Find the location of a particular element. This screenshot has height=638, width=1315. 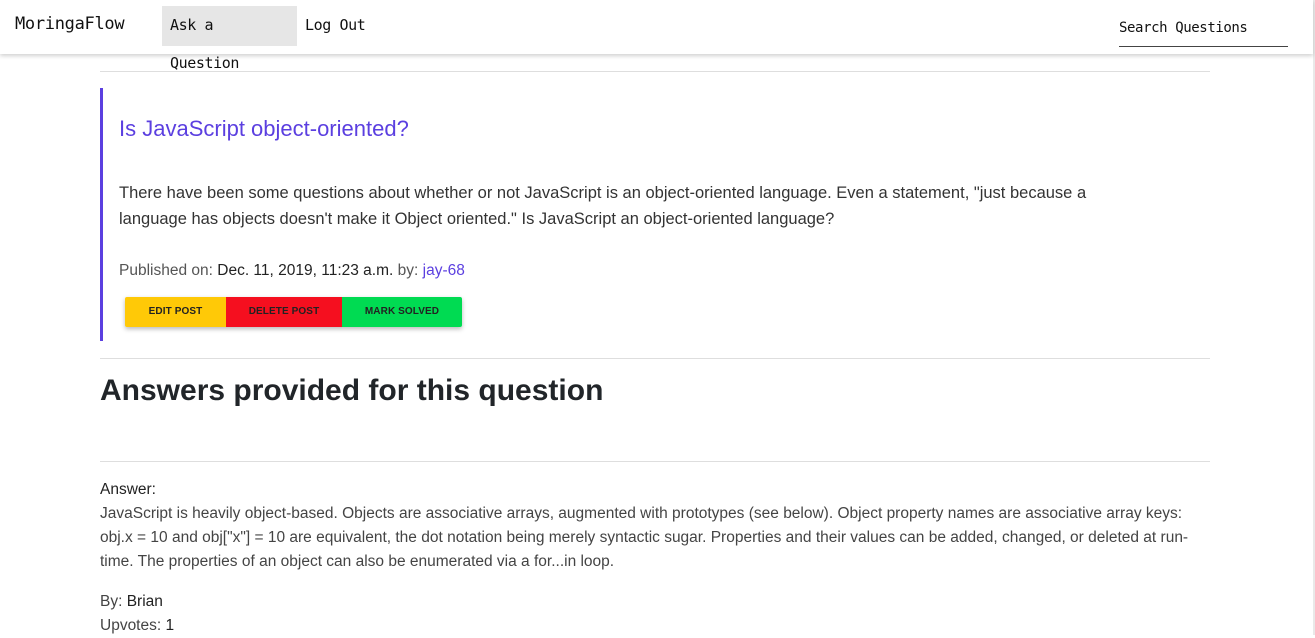

post-actions: EDIT POST DELETE POST MARK SOLVED is located at coordinates (293, 312).